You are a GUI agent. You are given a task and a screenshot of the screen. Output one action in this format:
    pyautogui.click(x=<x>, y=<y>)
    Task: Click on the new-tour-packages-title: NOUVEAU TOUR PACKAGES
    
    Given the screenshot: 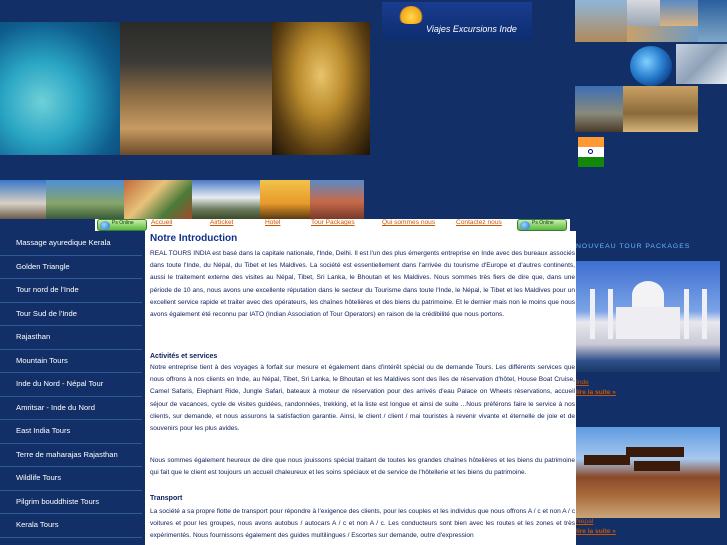 What is the action you would take?
    pyautogui.click(x=633, y=246)
    